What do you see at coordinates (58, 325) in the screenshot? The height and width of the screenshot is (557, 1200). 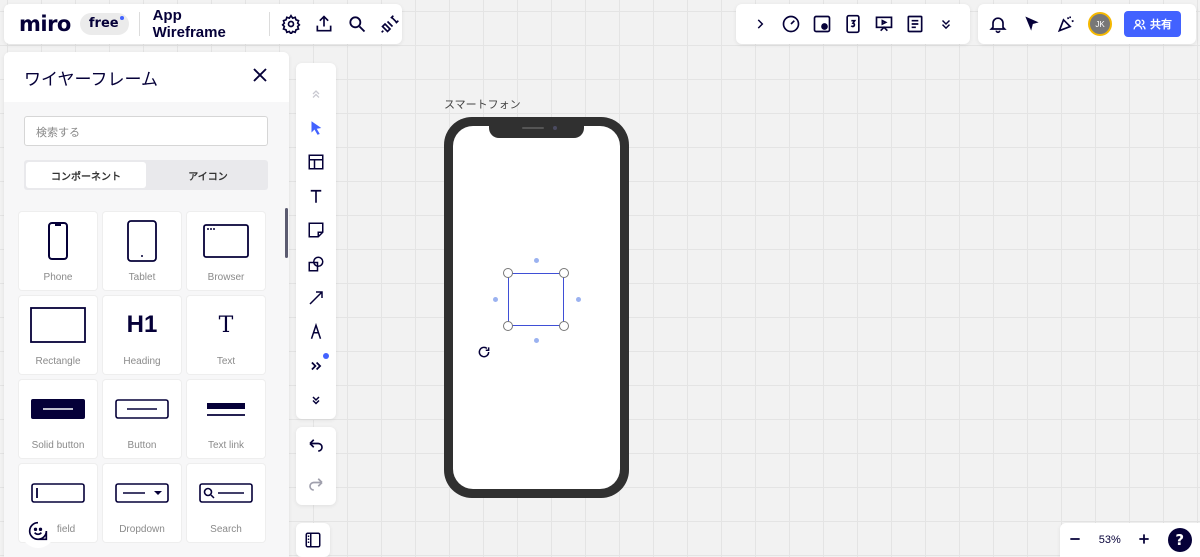 I see `rectangle-icon` at bounding box center [58, 325].